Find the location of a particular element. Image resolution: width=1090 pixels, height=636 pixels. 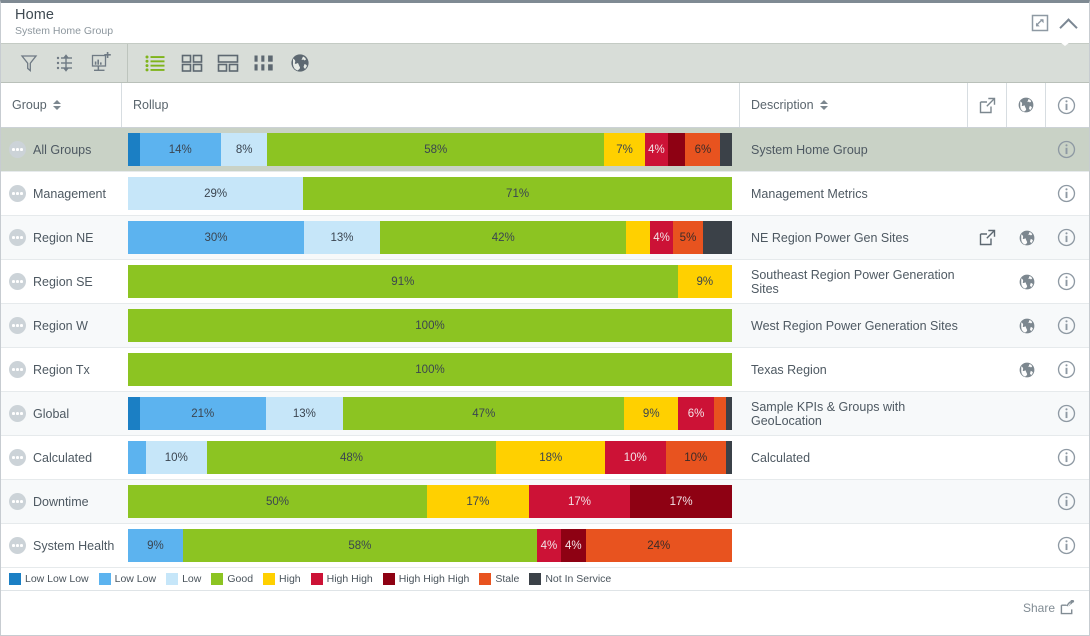

expand-icon is located at coordinates (1040, 23).